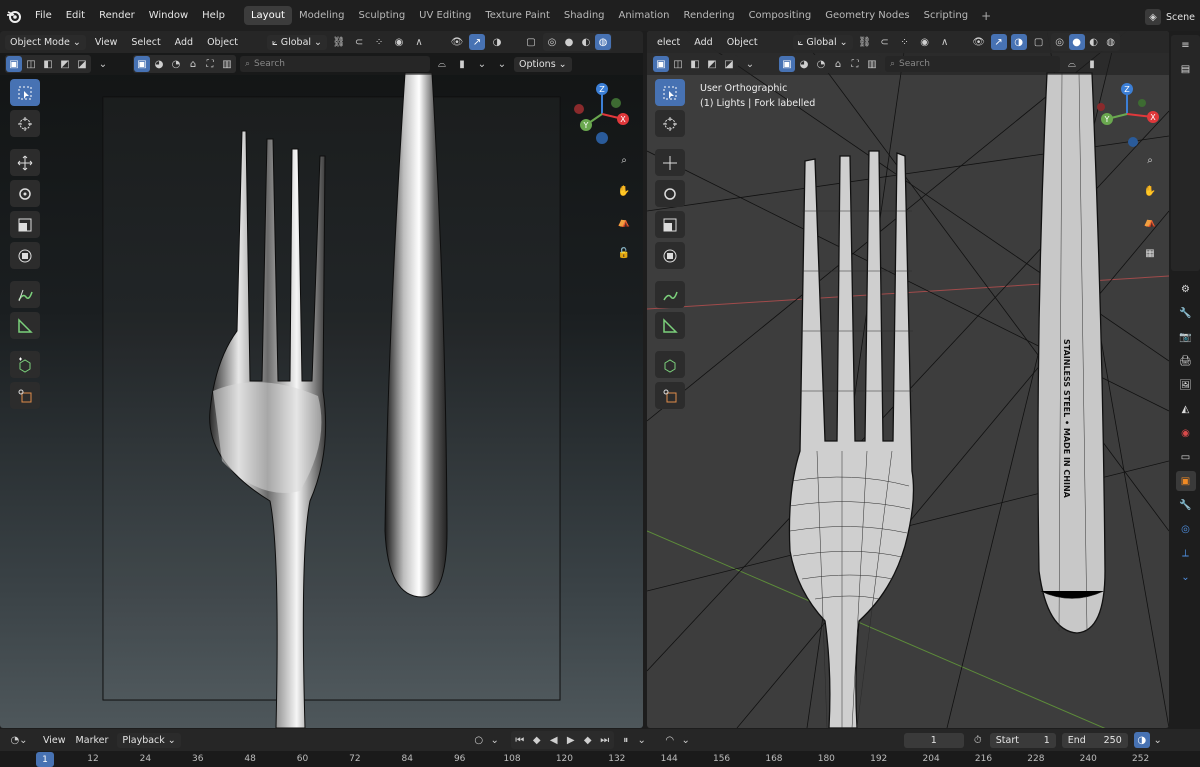 The image size is (1200, 767). What do you see at coordinates (1186, 361) in the screenshot?
I see `output-properties-icon: 🖨` at bounding box center [1186, 361].